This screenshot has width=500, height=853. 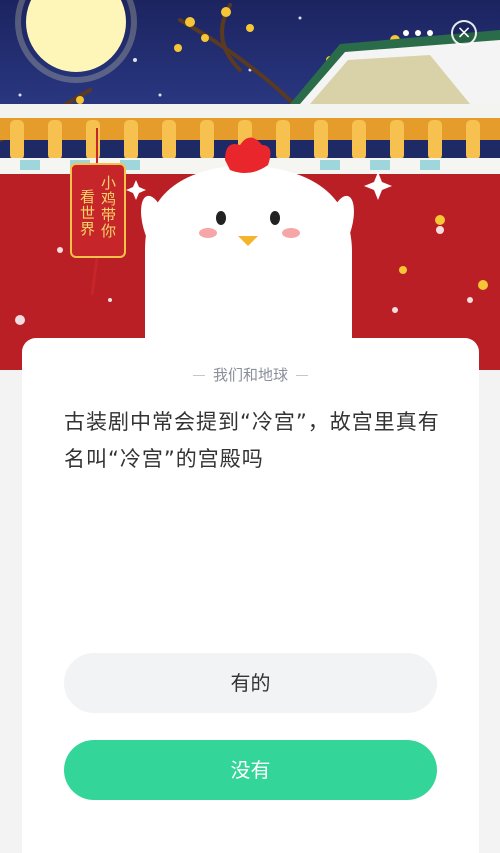 I want to click on more-options-icon, so click(x=418, y=34).